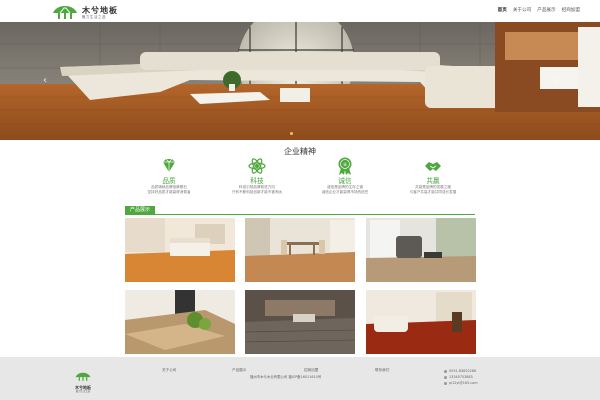 The width and height of the screenshot is (600, 400). Describe the element at coordinates (433, 192) in the screenshot. I see `value-desc: 与客户共赢才能共同成长发展` at that location.